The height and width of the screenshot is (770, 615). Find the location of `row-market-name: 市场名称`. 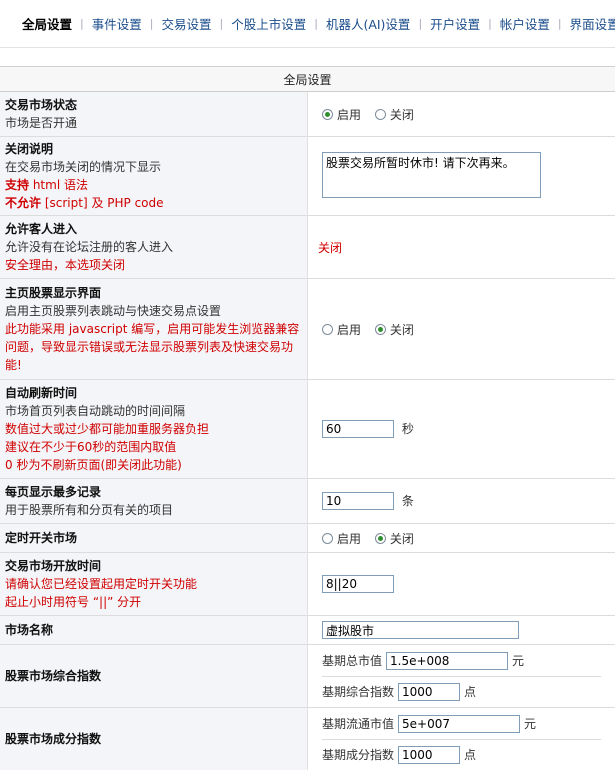

row-market-name: 市场名称 is located at coordinates (307, 630).